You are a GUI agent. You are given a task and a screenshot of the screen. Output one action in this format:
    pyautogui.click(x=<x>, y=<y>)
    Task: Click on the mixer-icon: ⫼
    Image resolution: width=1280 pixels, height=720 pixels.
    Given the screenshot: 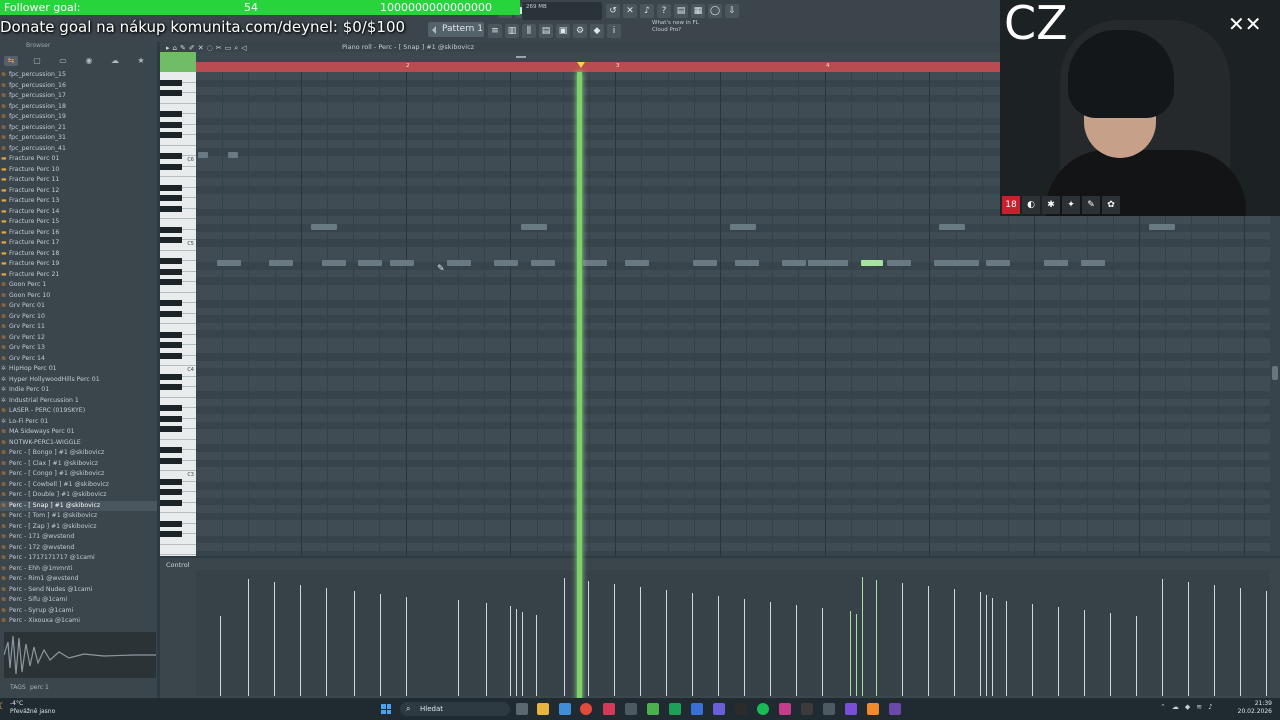 What is the action you would take?
    pyautogui.click(x=529, y=31)
    